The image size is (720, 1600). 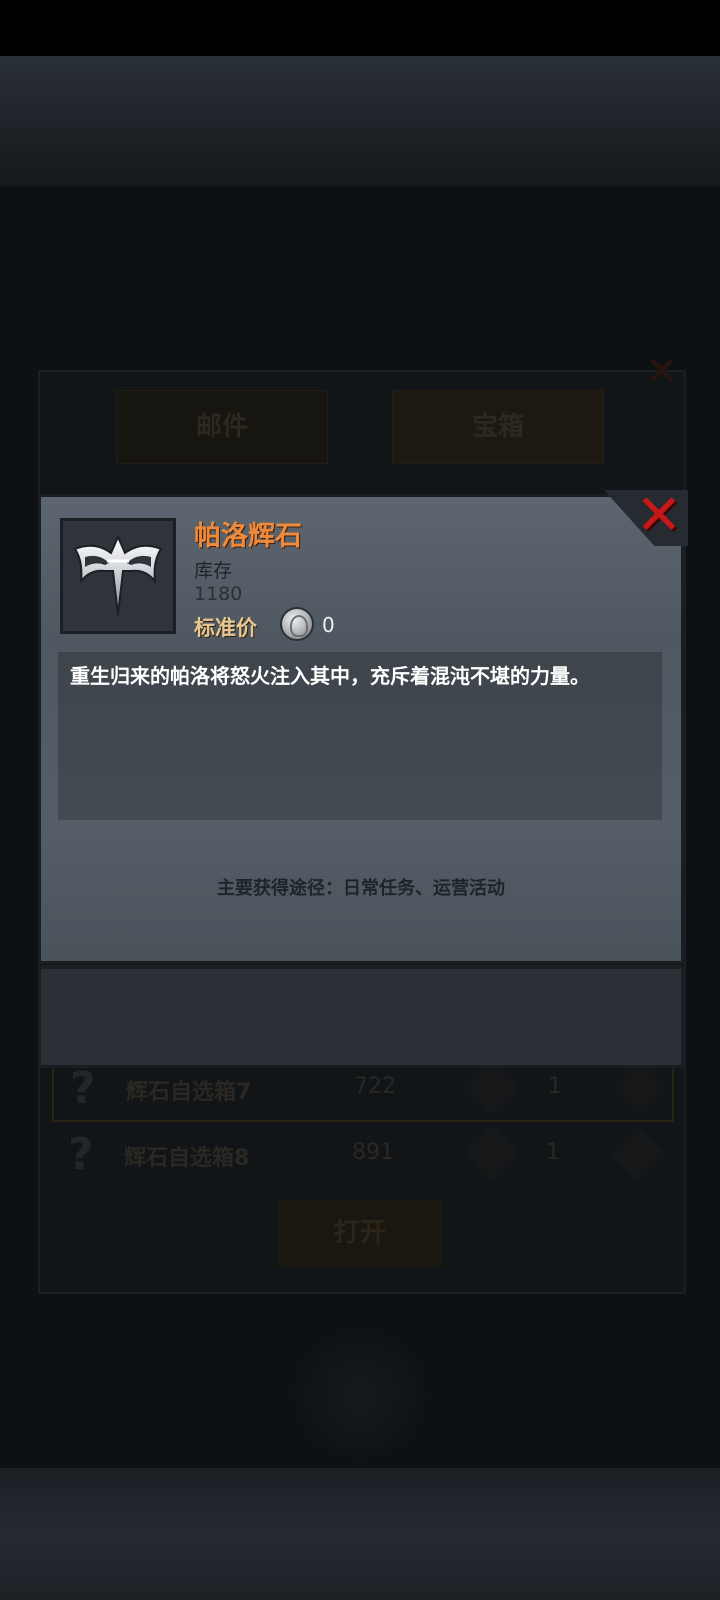 What do you see at coordinates (213, 571) in the screenshot?
I see `stock-label: 库存` at bounding box center [213, 571].